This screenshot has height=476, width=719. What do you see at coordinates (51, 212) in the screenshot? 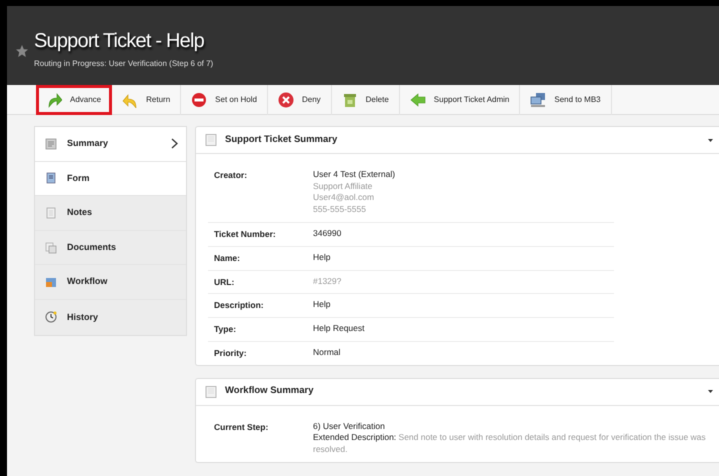
I see `notes-icon` at bounding box center [51, 212].